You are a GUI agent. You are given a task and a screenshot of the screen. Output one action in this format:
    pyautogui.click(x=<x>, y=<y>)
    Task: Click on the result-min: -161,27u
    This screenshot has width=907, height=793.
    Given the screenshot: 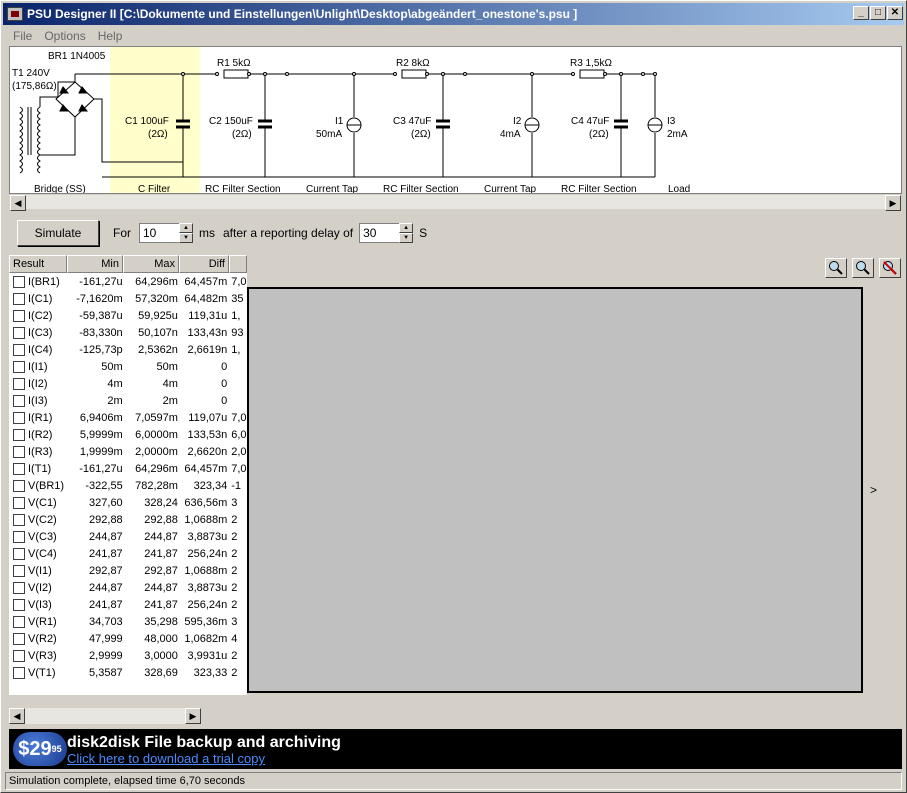 What is the action you would take?
    pyautogui.click(x=101, y=468)
    